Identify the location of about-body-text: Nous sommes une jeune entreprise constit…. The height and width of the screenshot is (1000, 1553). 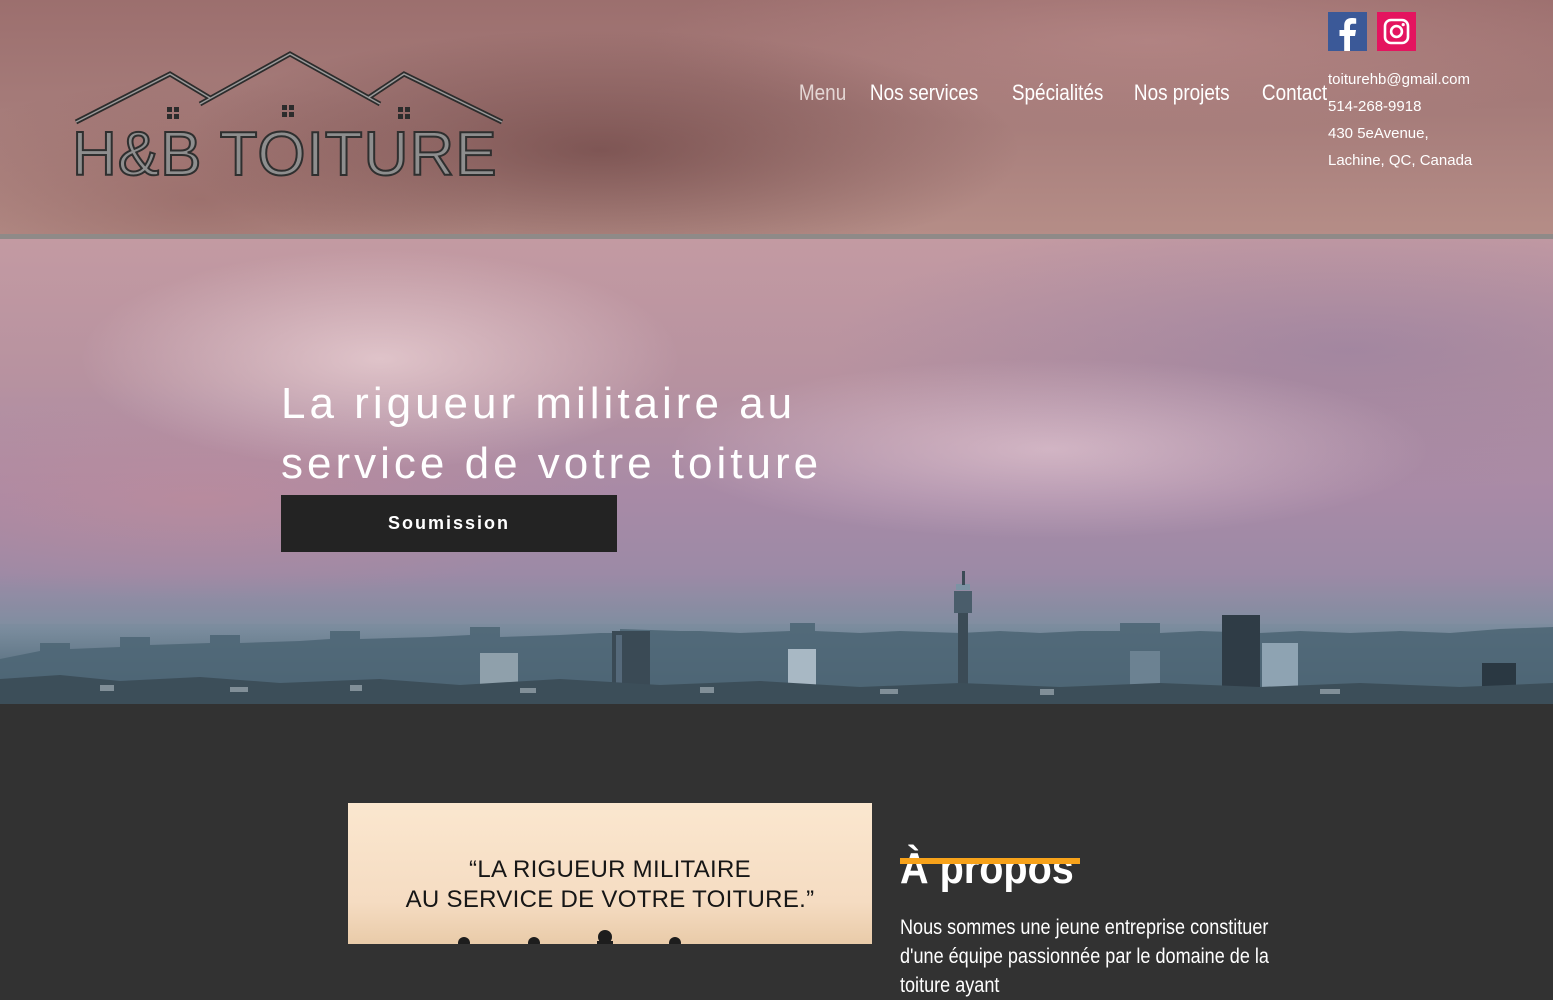
(1084, 956).